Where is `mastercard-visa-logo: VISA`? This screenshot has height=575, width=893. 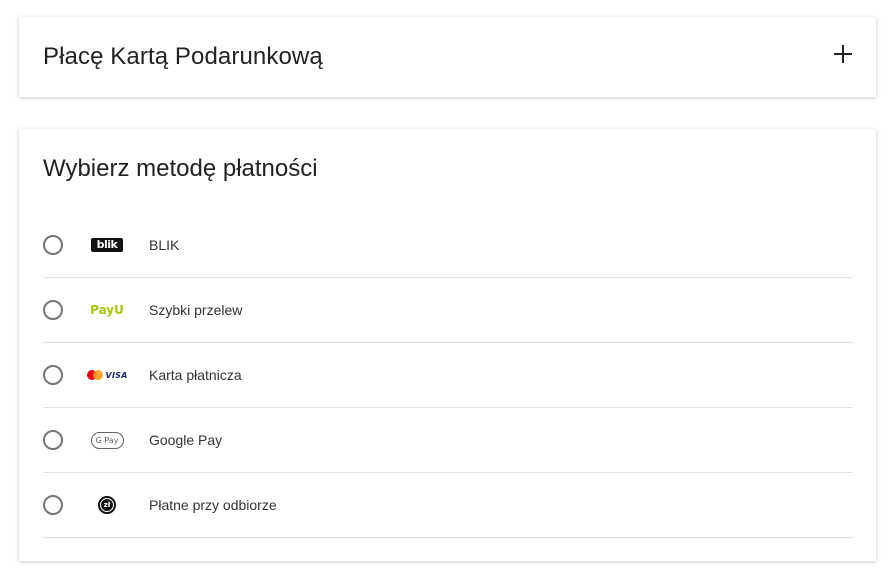
mastercard-visa-logo: VISA is located at coordinates (107, 375).